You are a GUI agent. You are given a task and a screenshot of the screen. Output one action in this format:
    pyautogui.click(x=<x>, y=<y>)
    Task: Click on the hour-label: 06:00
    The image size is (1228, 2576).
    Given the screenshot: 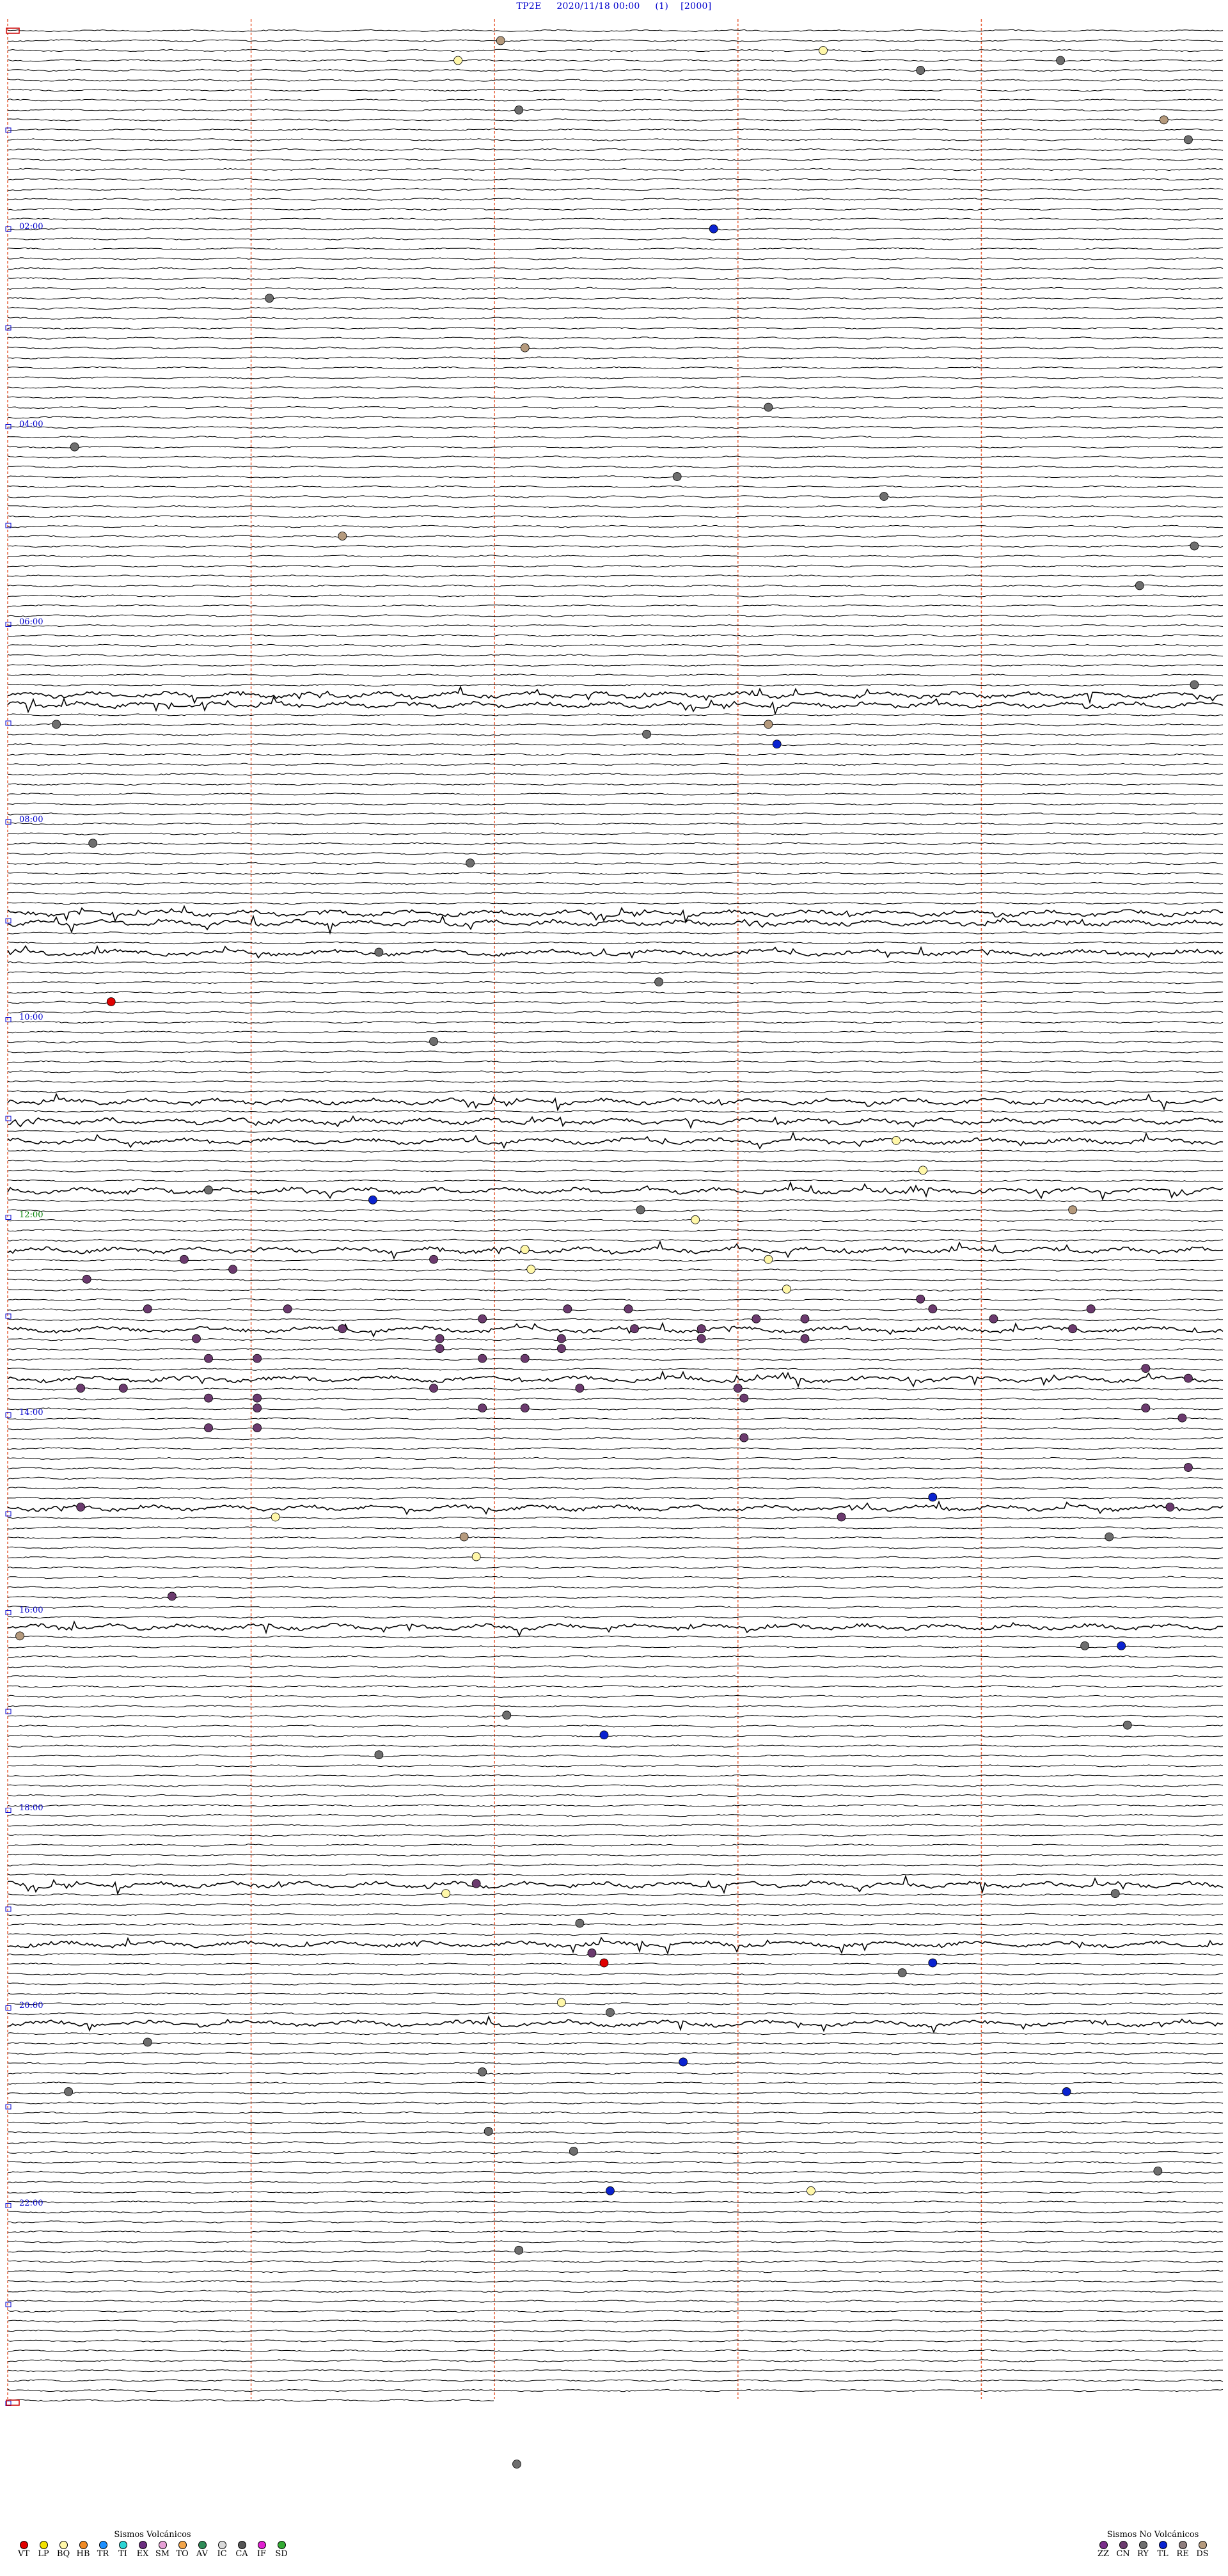 What is the action you would take?
    pyautogui.click(x=31, y=622)
    